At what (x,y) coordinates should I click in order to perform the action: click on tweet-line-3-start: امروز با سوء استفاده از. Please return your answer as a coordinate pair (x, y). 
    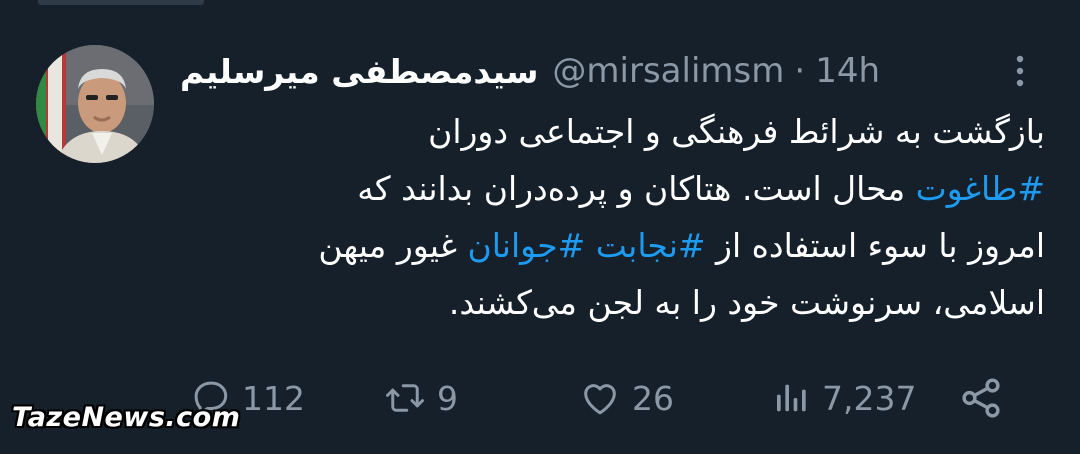
    Looking at the image, I should click on (875, 245).